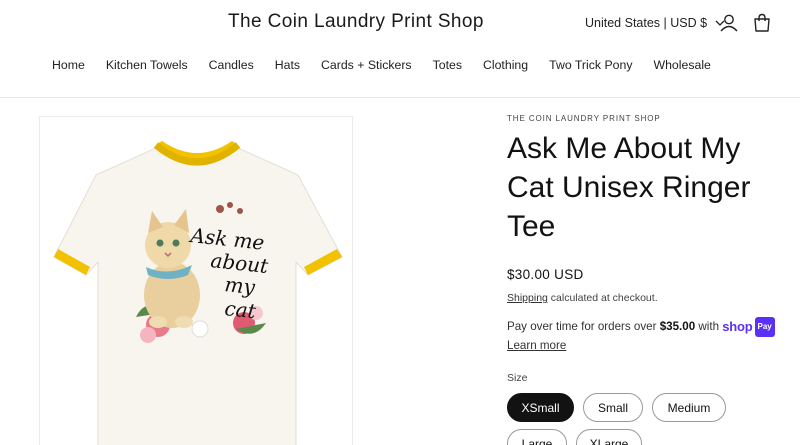  I want to click on size-option-xsmall: XSmall, so click(540, 407).